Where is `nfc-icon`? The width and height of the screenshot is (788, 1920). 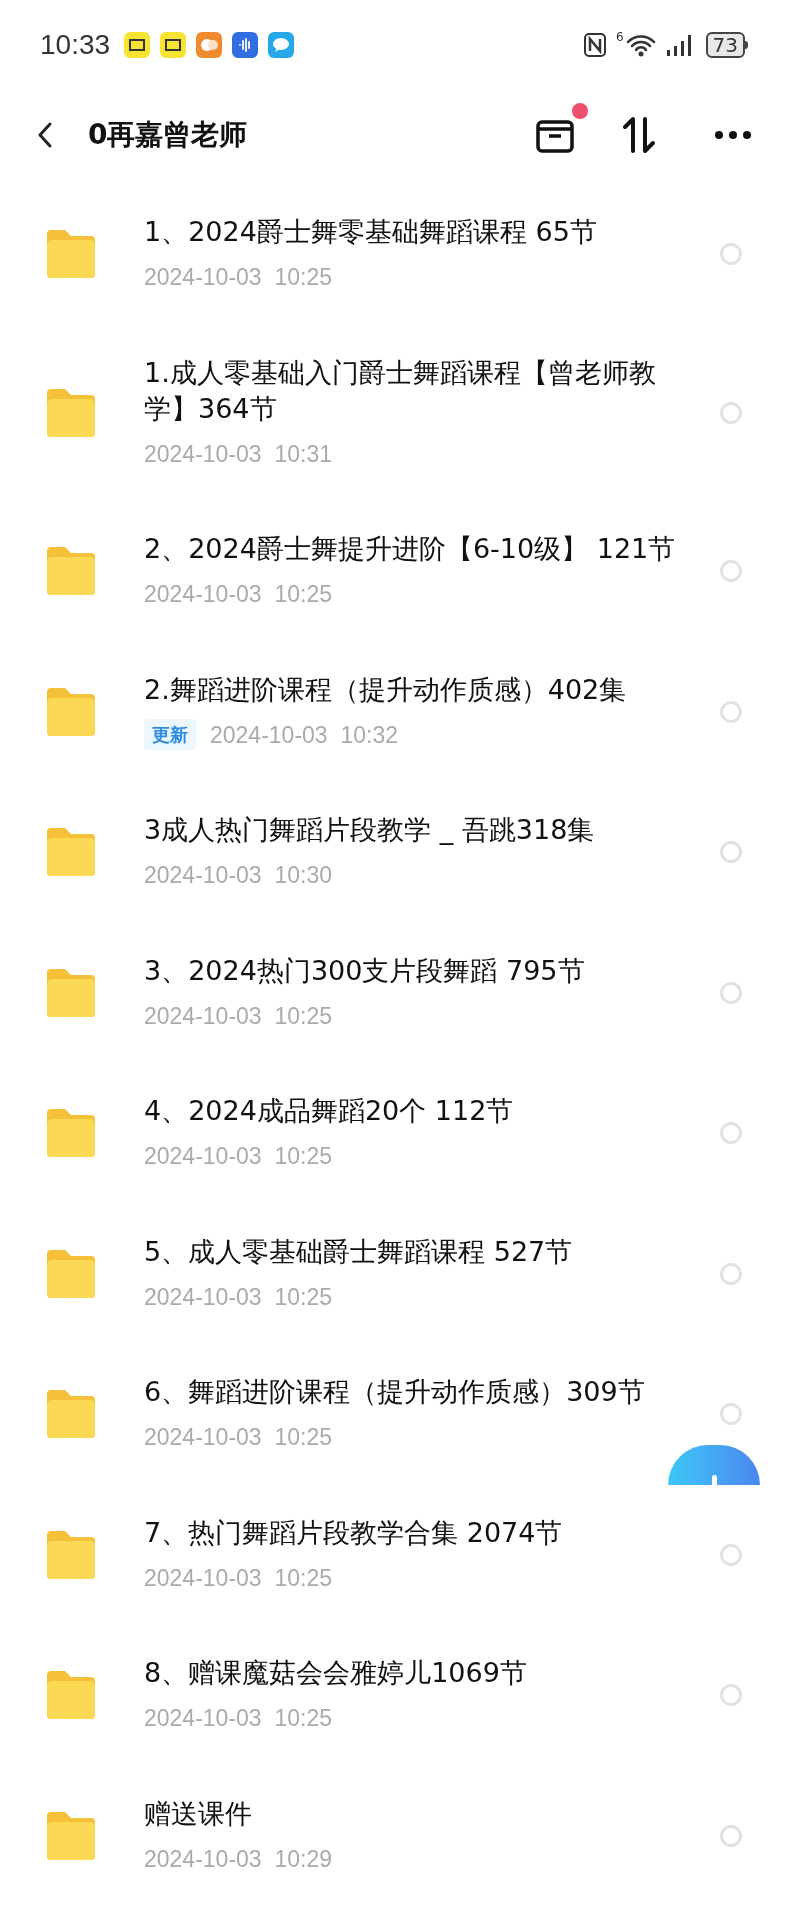 nfc-icon is located at coordinates (594, 45).